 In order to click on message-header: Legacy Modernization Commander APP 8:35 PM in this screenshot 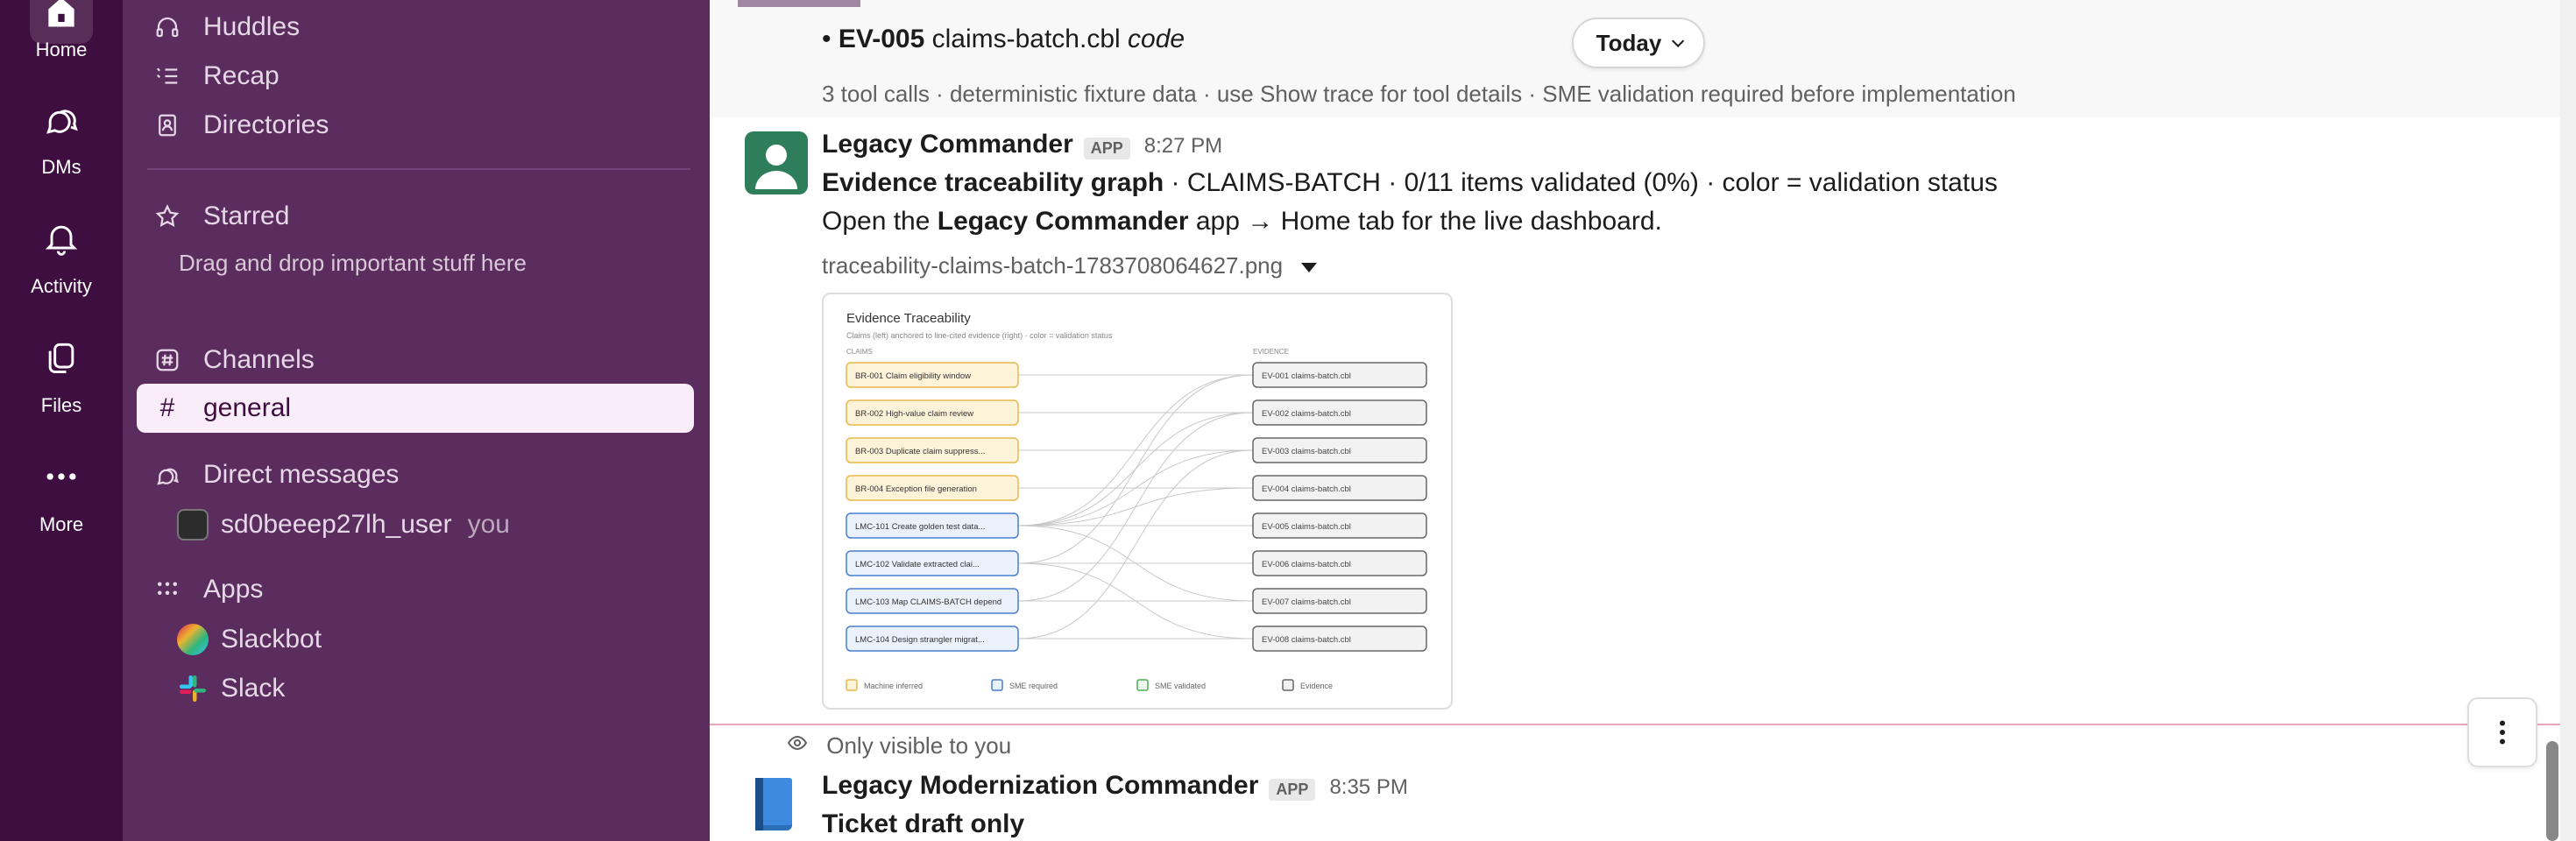, I will do `click(1115, 787)`.